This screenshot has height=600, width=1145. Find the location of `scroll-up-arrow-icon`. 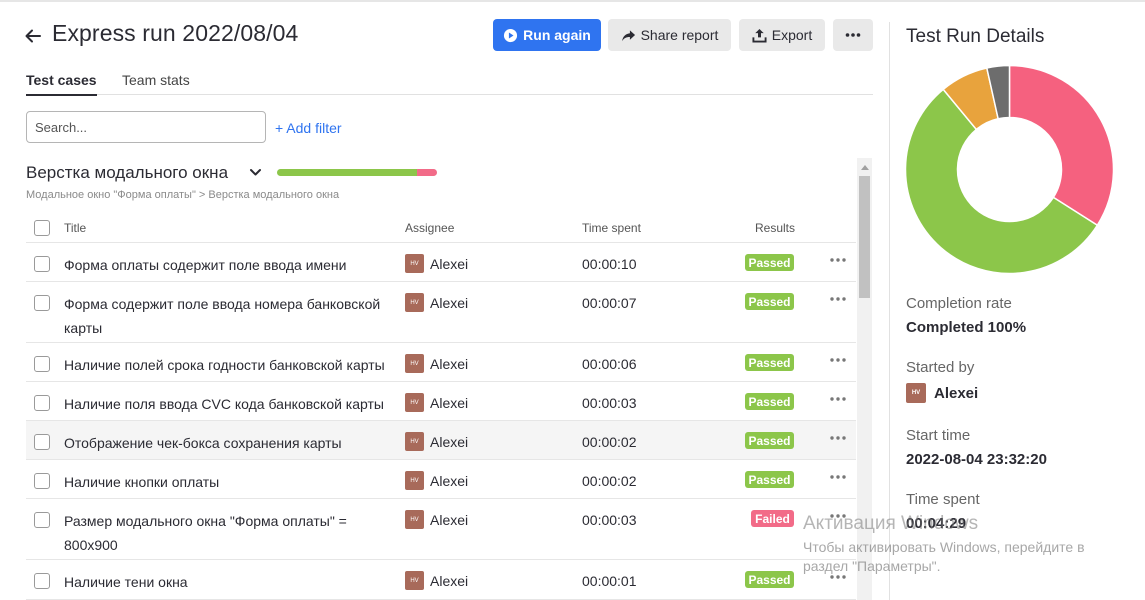

scroll-up-arrow-icon is located at coordinates (864, 167).